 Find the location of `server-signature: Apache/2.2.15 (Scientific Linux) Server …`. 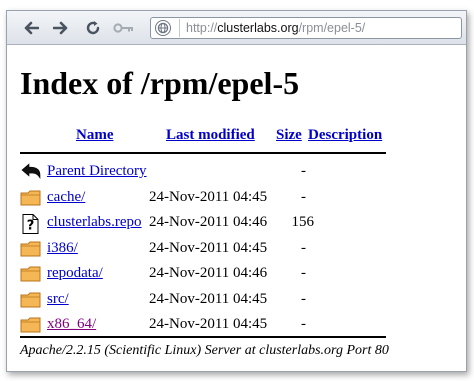

server-signature: Apache/2.2.15 (Scientific Linux) Server … is located at coordinates (204, 350).